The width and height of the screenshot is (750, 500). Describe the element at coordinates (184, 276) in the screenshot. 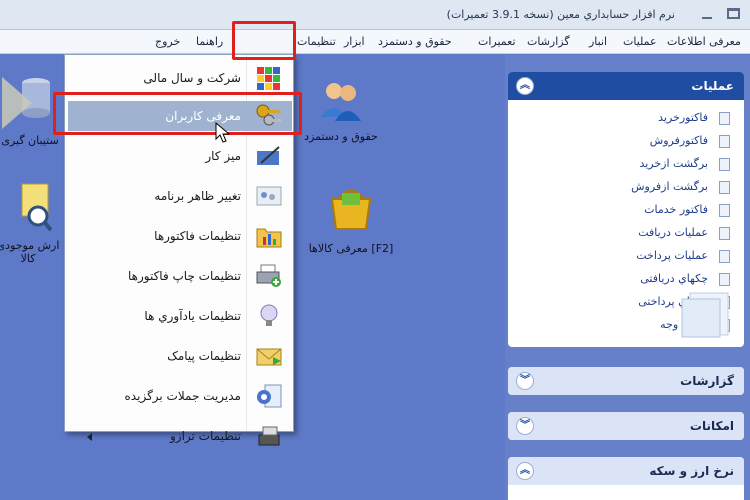

I see `menu-item-label: تنظیمات چاپ فاکتورها` at that location.